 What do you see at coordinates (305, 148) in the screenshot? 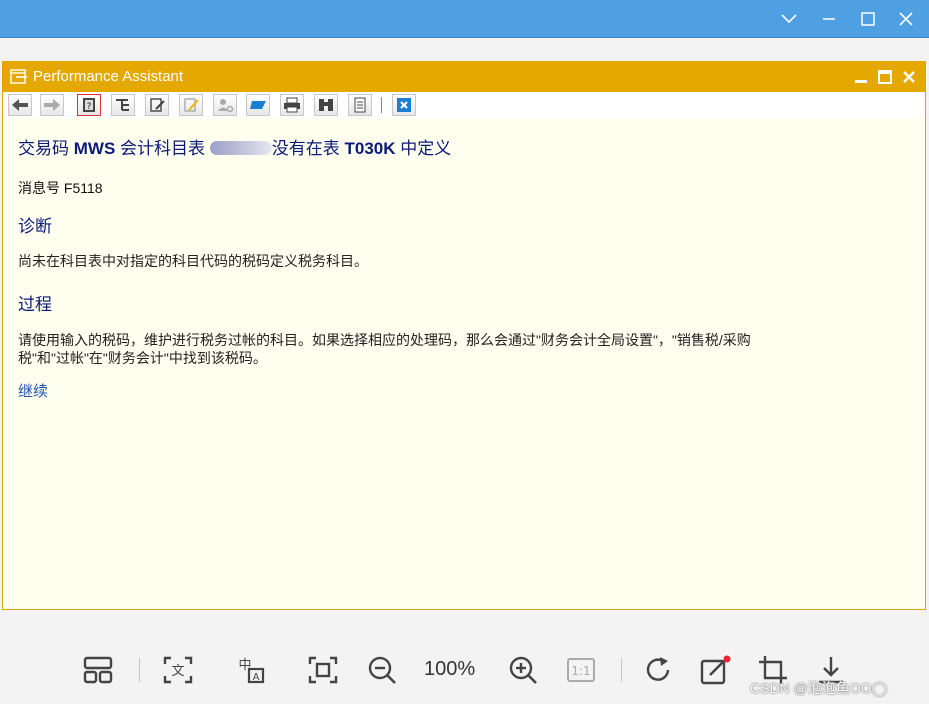
I see `title-suffix: 没有在表` at bounding box center [305, 148].